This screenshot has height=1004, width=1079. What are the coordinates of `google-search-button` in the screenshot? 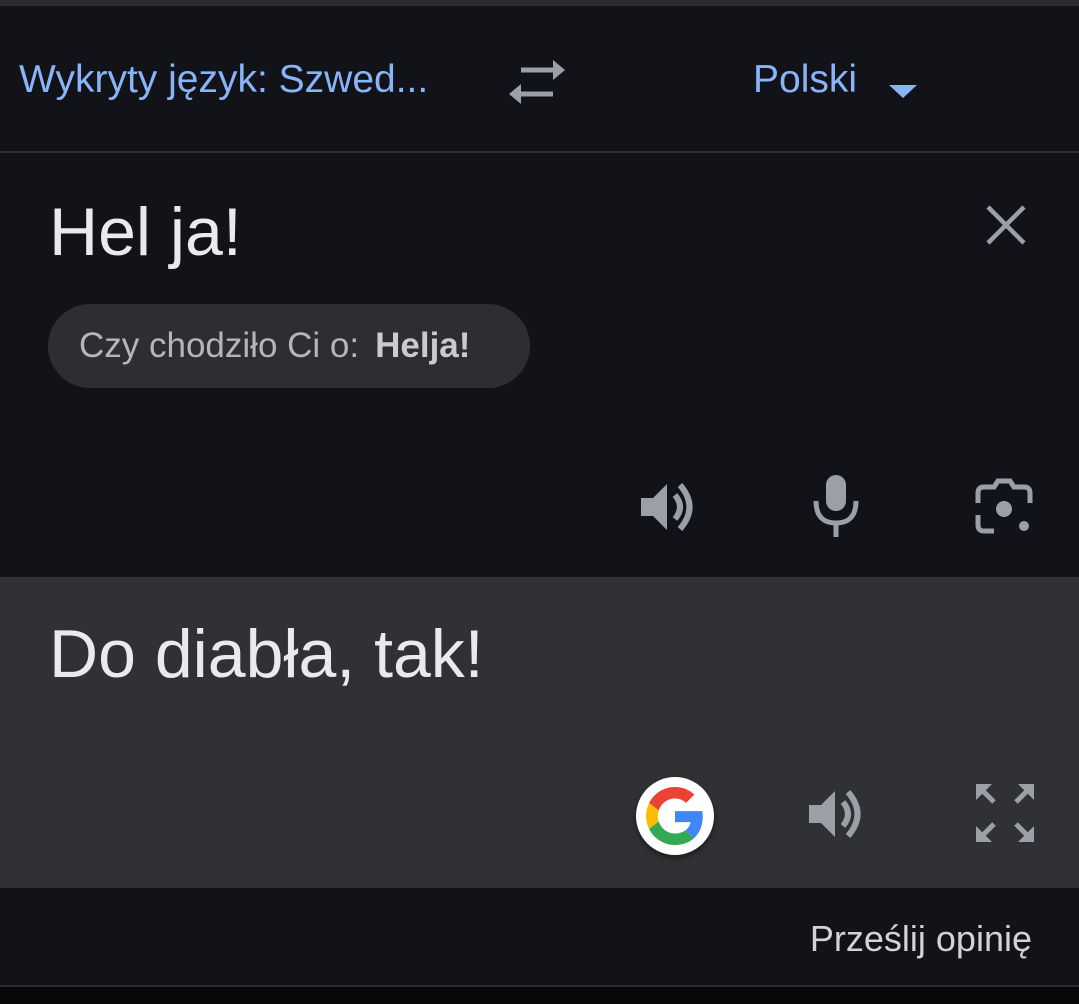 It's located at (675, 816).